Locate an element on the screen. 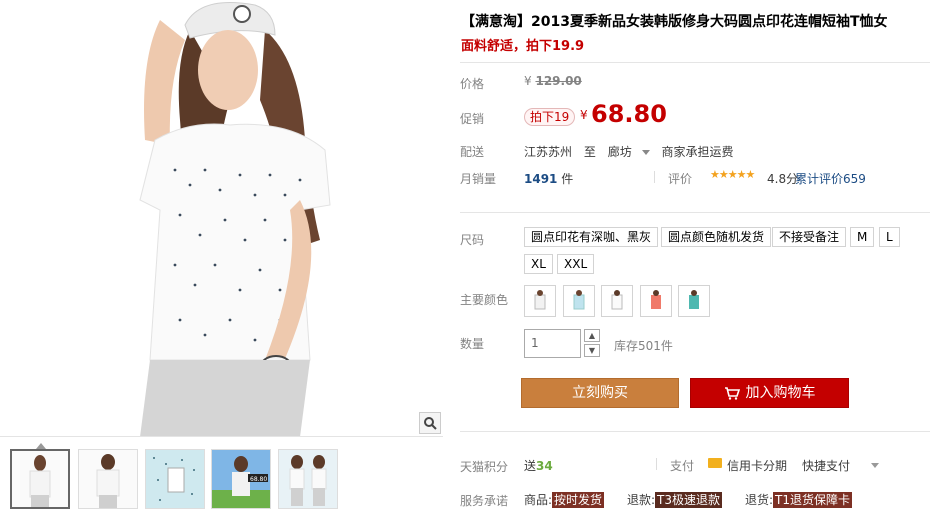  ship-destination: 廊坊 is located at coordinates (620, 152).